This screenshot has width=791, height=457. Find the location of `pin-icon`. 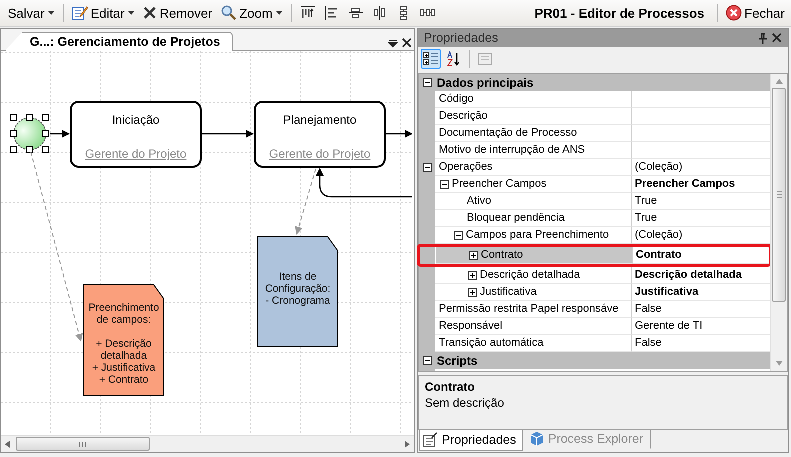

pin-icon is located at coordinates (763, 38).